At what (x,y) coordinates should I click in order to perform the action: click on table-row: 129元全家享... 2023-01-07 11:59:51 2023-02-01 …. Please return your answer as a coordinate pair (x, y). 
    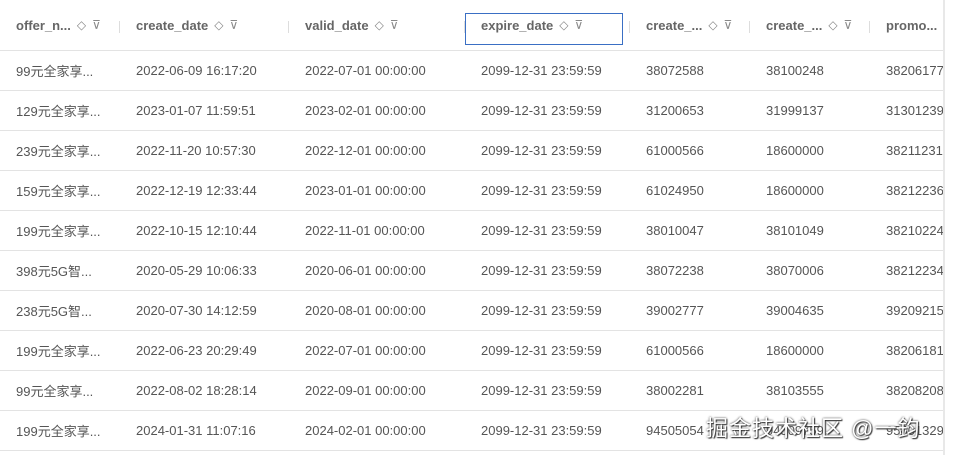
    Looking at the image, I should click on (471, 110).